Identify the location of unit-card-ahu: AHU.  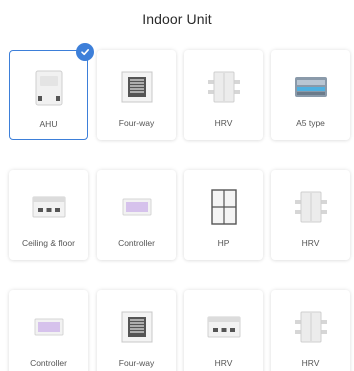
(51, 91).